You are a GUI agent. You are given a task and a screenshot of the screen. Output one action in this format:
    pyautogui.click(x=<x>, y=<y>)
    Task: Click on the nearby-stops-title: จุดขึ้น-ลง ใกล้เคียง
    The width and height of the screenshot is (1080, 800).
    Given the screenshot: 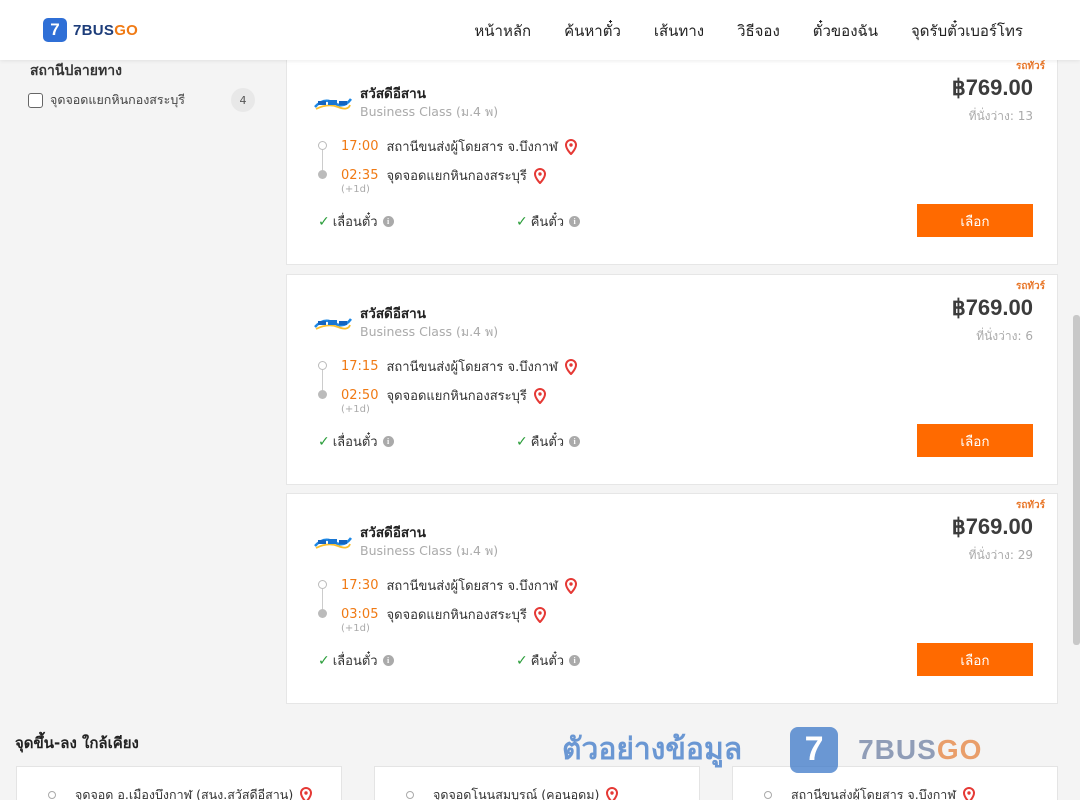 What is the action you would take?
    pyautogui.click(x=77, y=743)
    